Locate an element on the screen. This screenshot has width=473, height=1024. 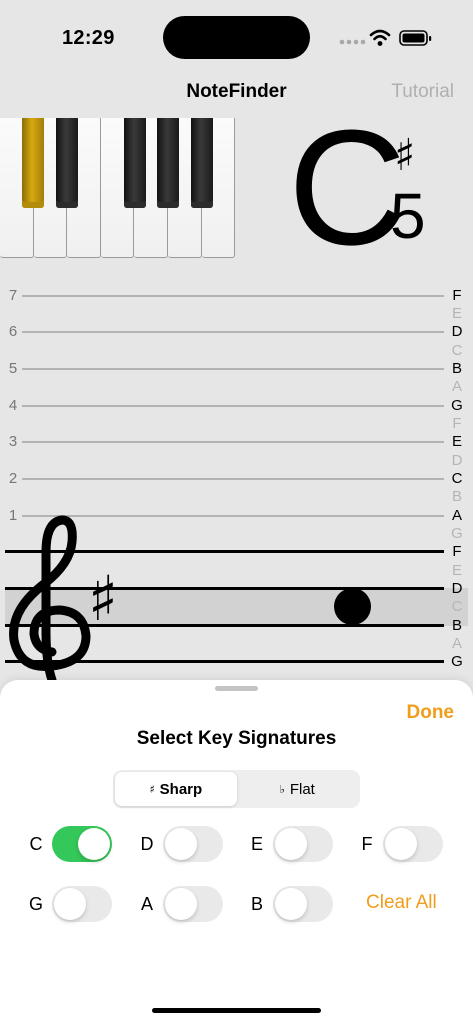
note-head is located at coordinates (352, 606).